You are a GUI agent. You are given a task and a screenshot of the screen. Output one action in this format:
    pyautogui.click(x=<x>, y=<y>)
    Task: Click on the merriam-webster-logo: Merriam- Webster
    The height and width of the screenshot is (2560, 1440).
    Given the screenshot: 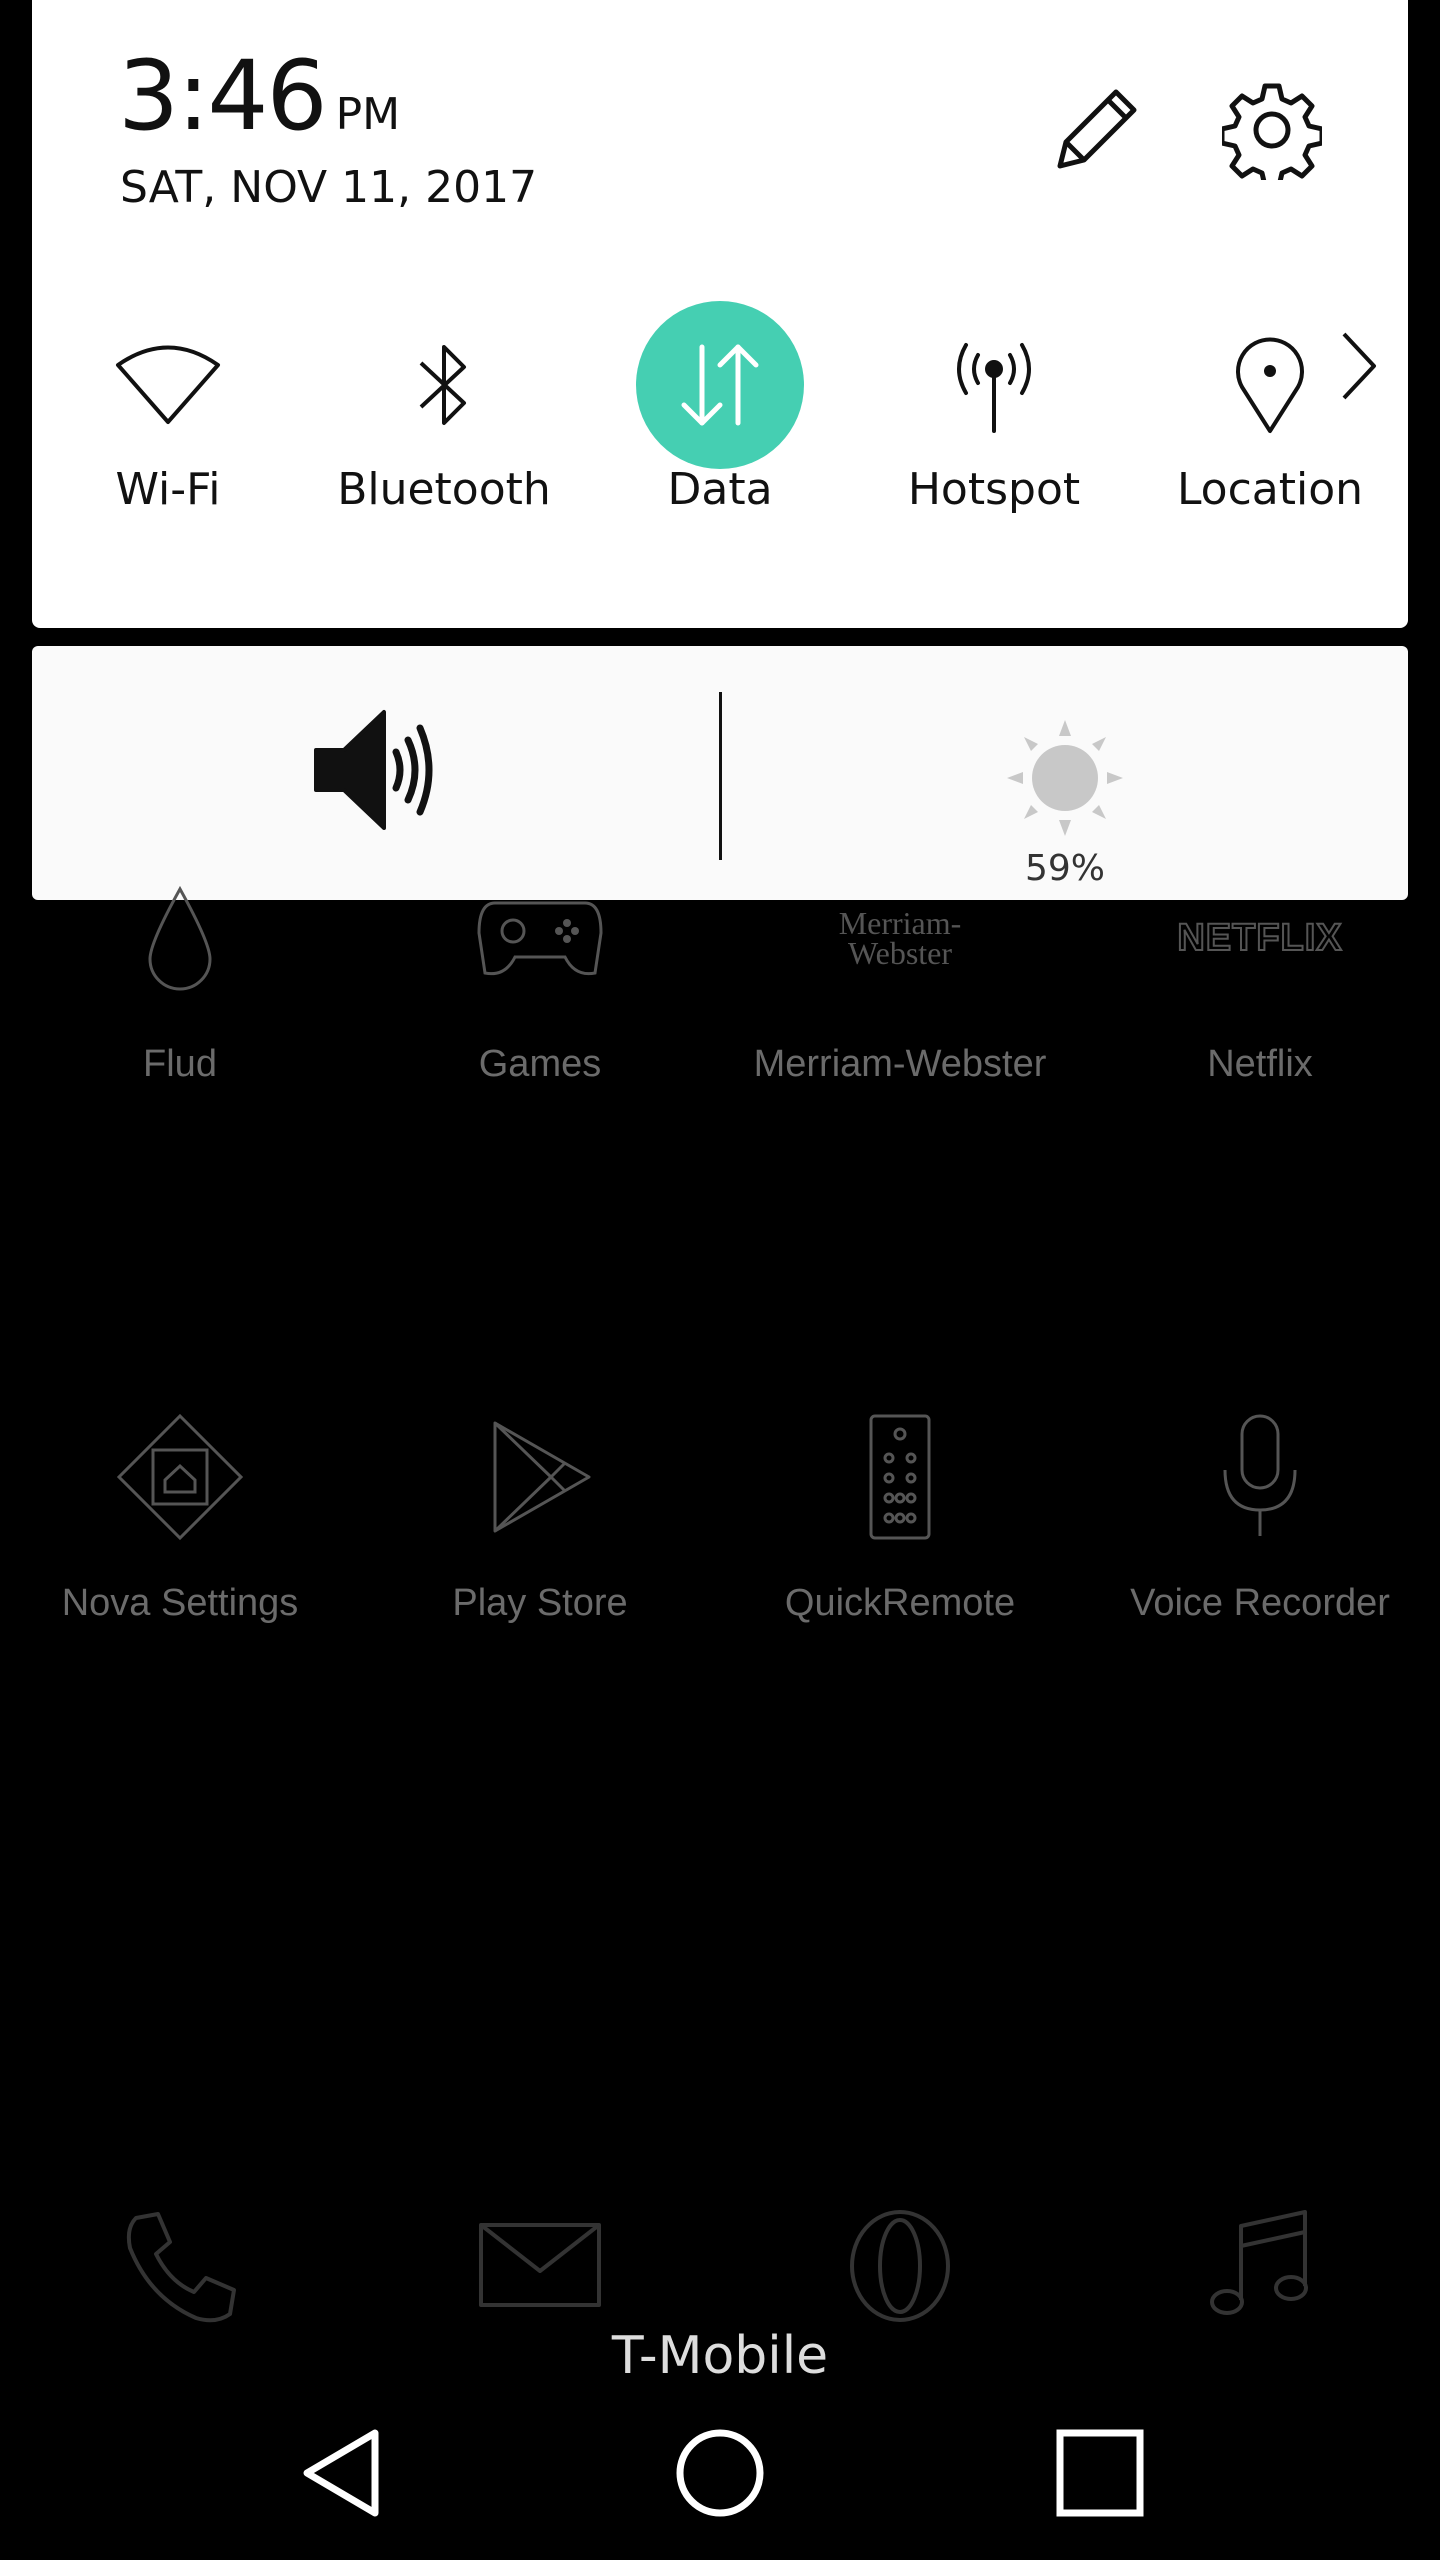 What is the action you would take?
    pyautogui.click(x=900, y=937)
    